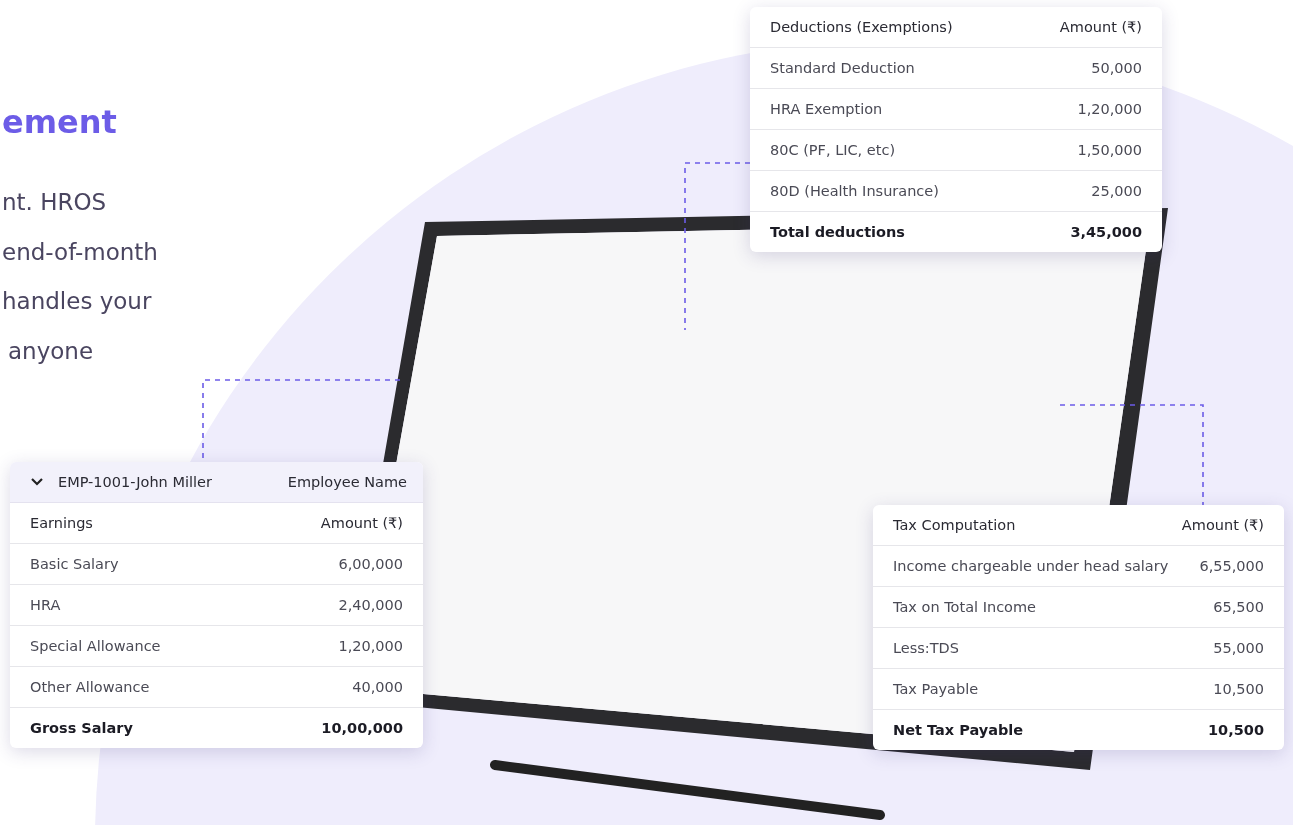 This screenshot has width=1293, height=825. I want to click on table-cell: 50,000, so click(1116, 68).